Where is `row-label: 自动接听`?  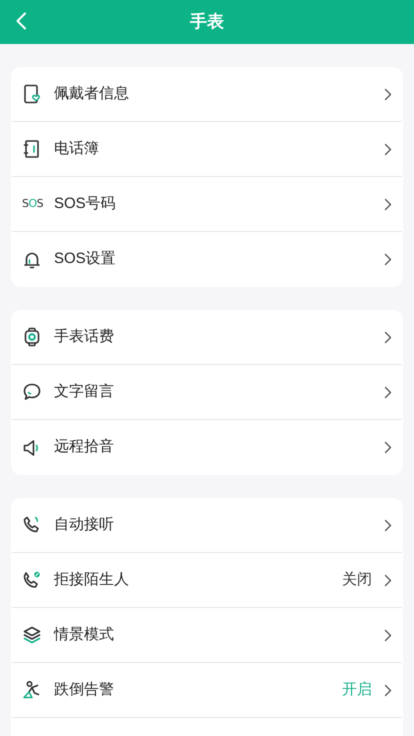 row-label: 自动接听 is located at coordinates (84, 524).